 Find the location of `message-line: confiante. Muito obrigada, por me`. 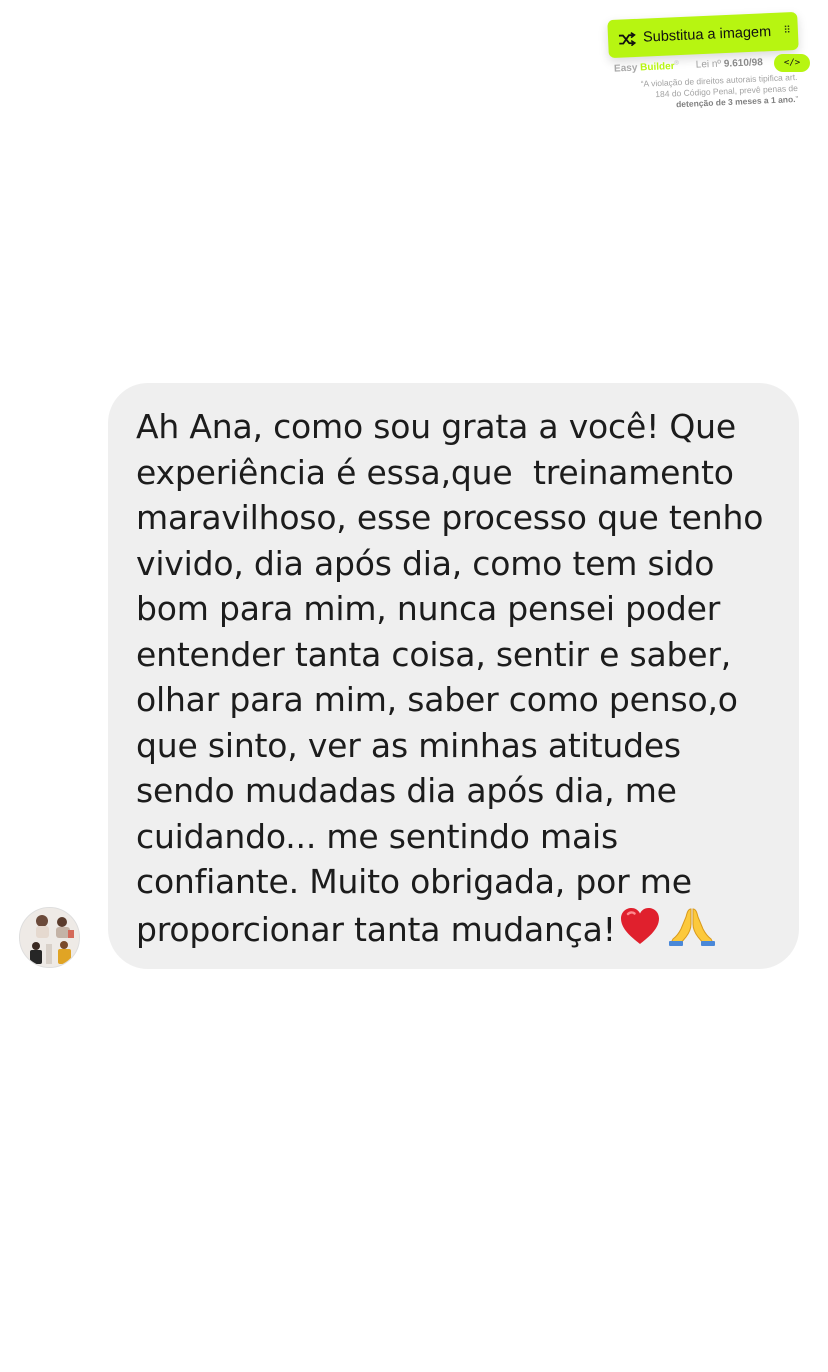

message-line: confiante. Muito obrigada, por me is located at coordinates (414, 881).